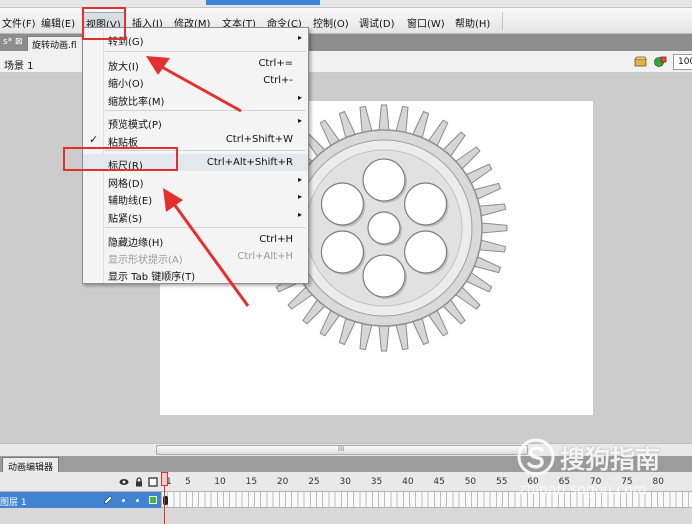 Image resolution: width=692 pixels, height=524 pixels. What do you see at coordinates (249, 162) in the screenshot?
I see `menu-item-shortcut: Ctrl+Alt+Shift+R` at bounding box center [249, 162].